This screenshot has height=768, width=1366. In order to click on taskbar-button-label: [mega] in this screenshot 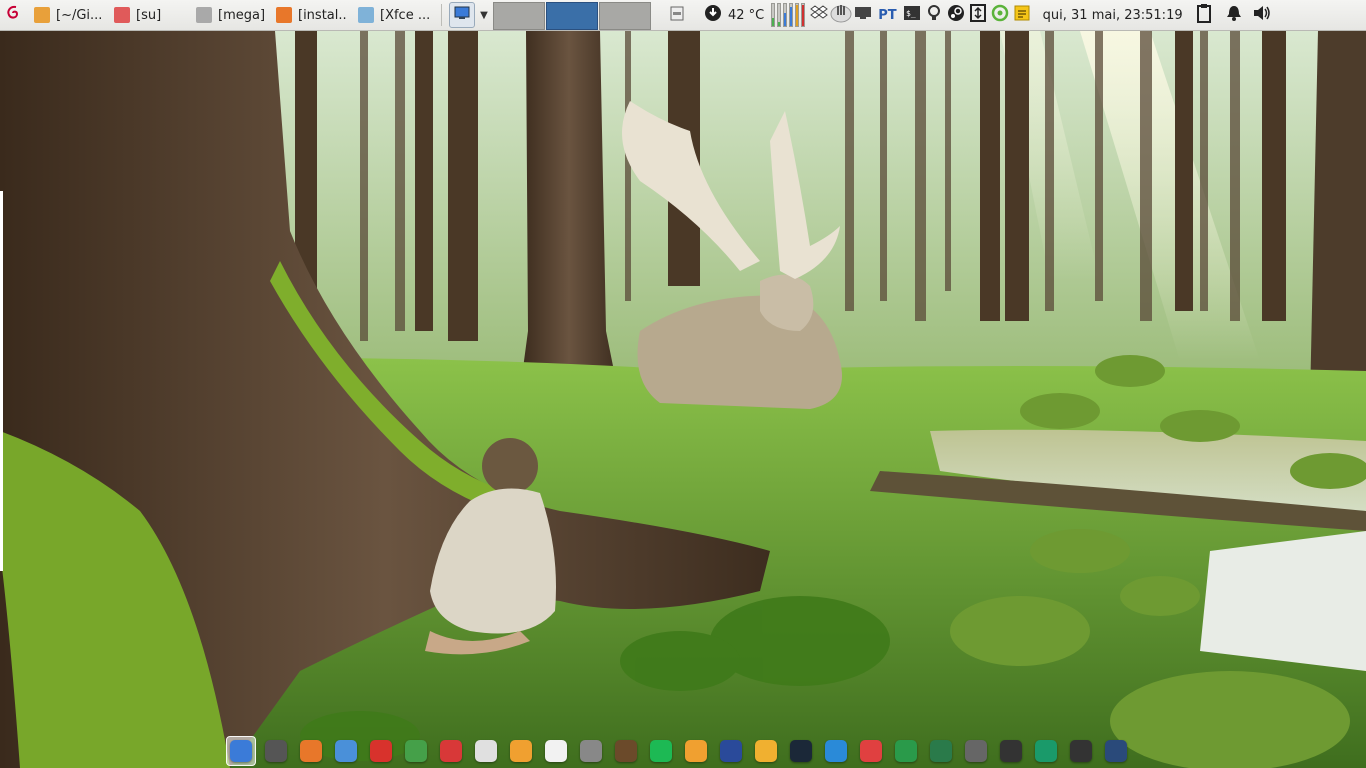, I will do `click(241, 15)`.